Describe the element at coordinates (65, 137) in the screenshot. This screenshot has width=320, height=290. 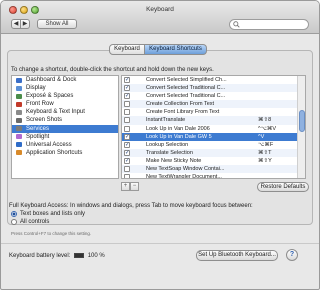
I see `sidebar-item: Spotlight` at that location.